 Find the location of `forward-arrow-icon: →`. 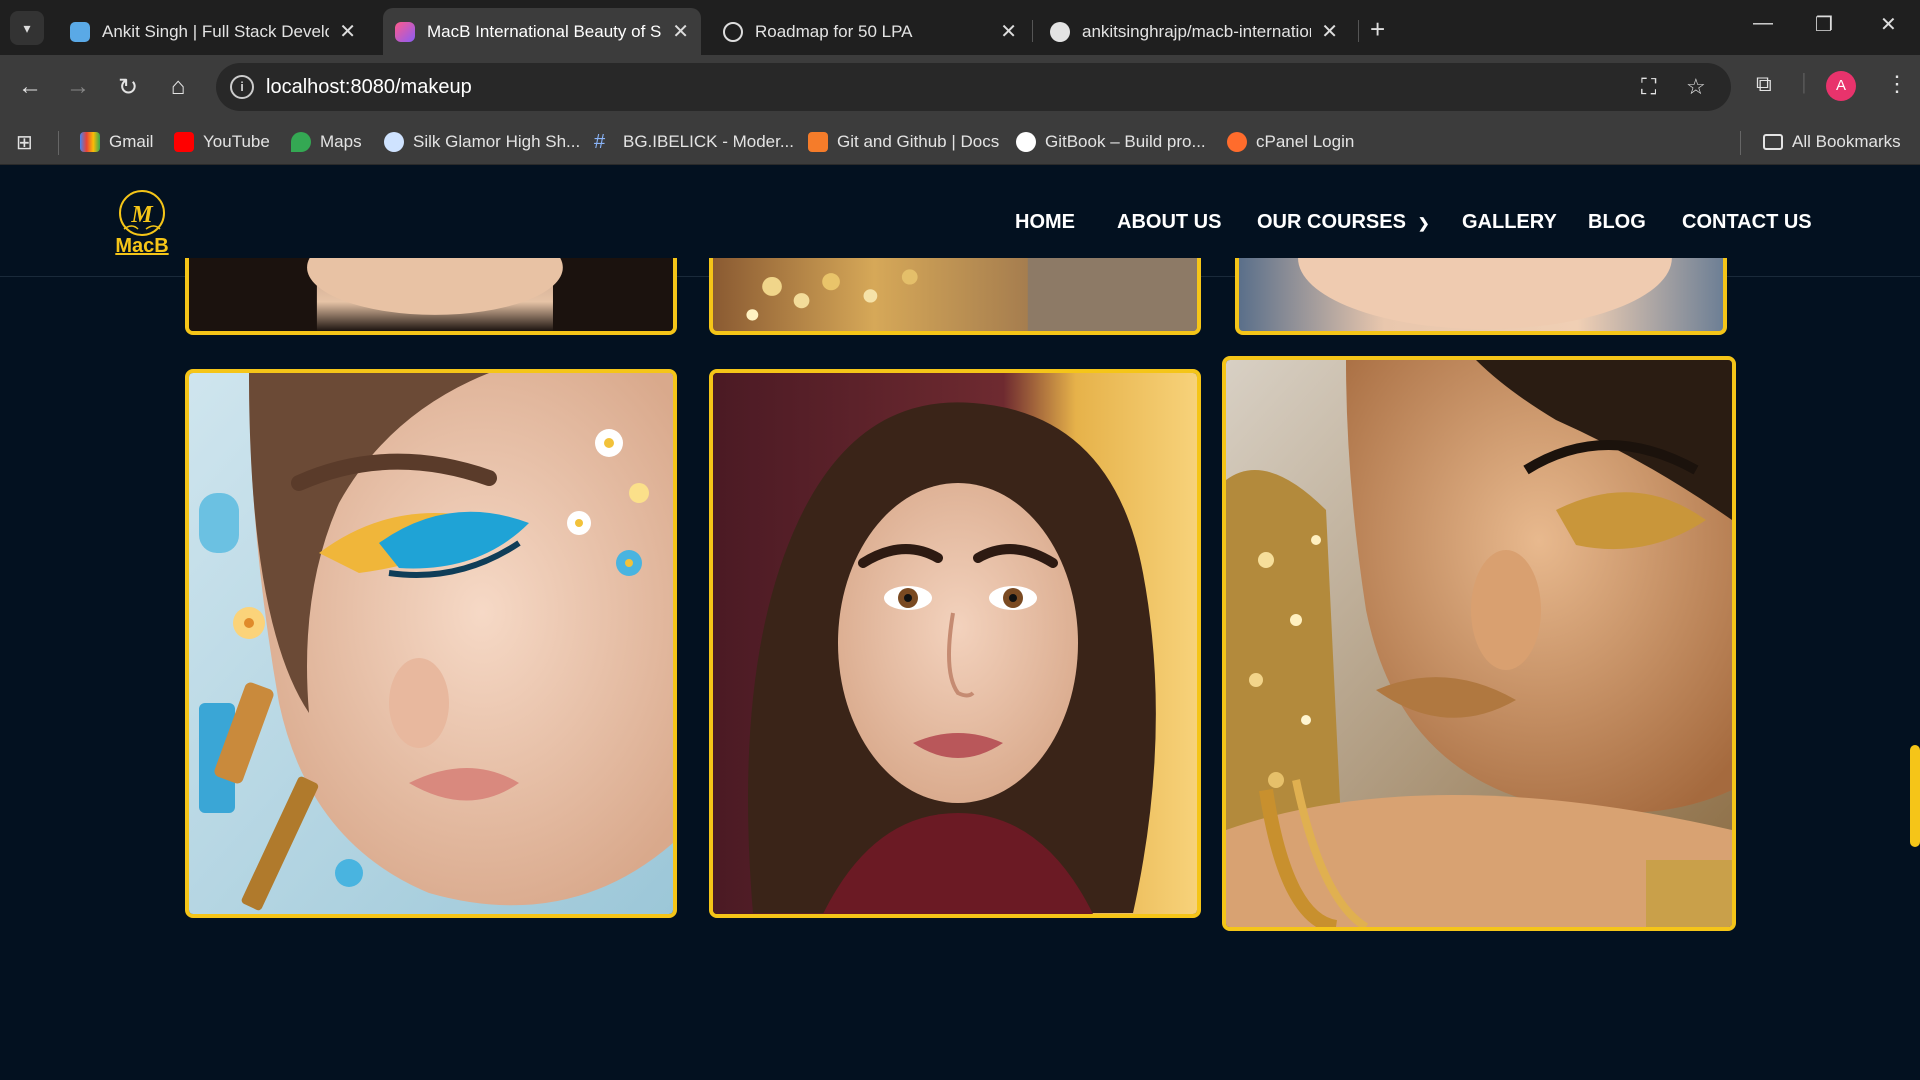

forward-arrow-icon: → is located at coordinates (78, 87).